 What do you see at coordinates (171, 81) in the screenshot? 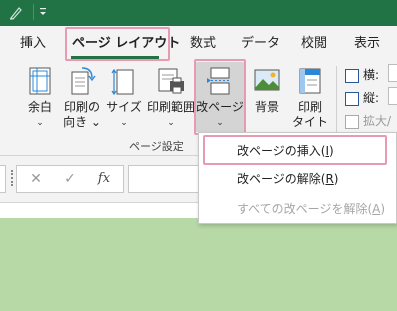
I see `print-area-icon` at bounding box center [171, 81].